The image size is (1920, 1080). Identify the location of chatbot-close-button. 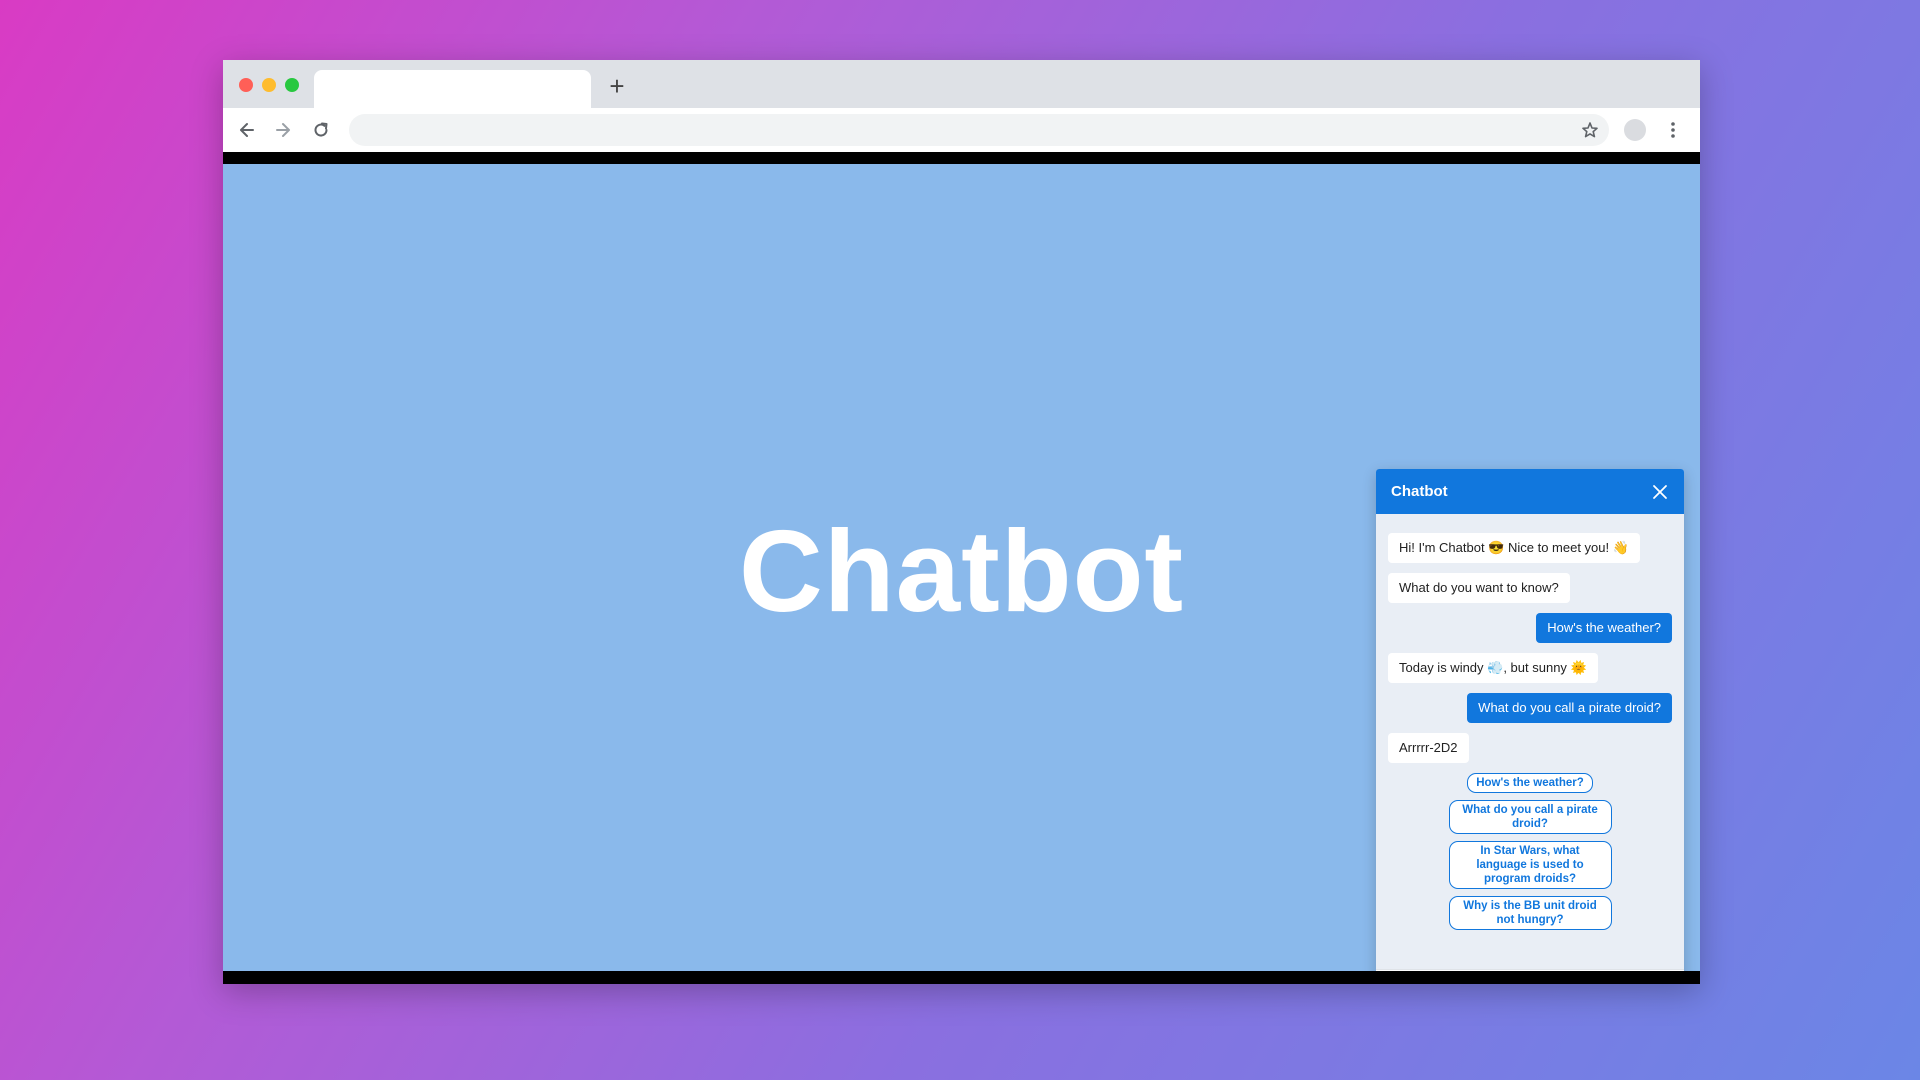
(1660, 492).